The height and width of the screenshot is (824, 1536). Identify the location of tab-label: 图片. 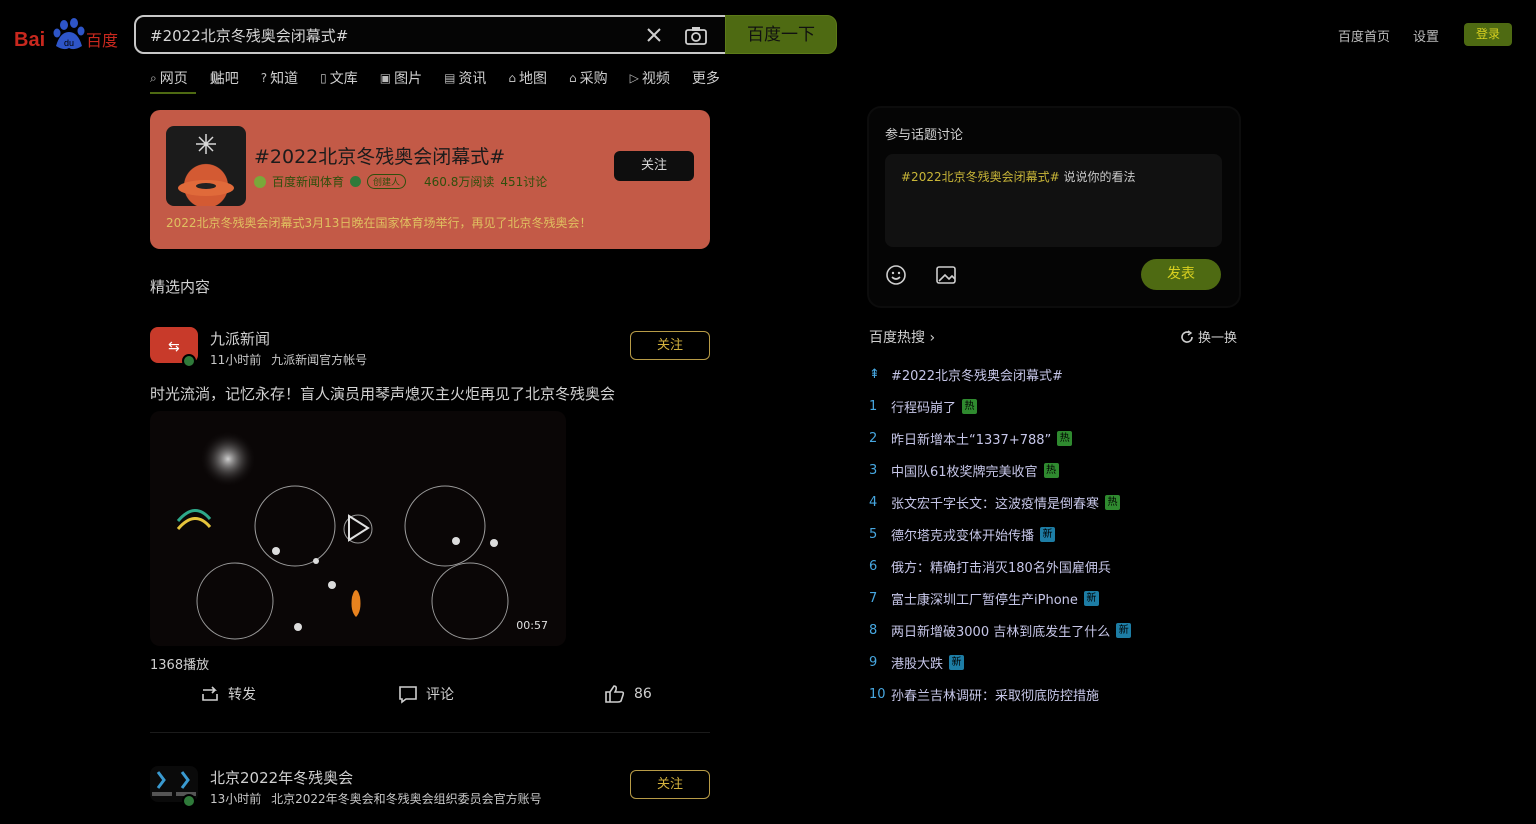
(408, 79).